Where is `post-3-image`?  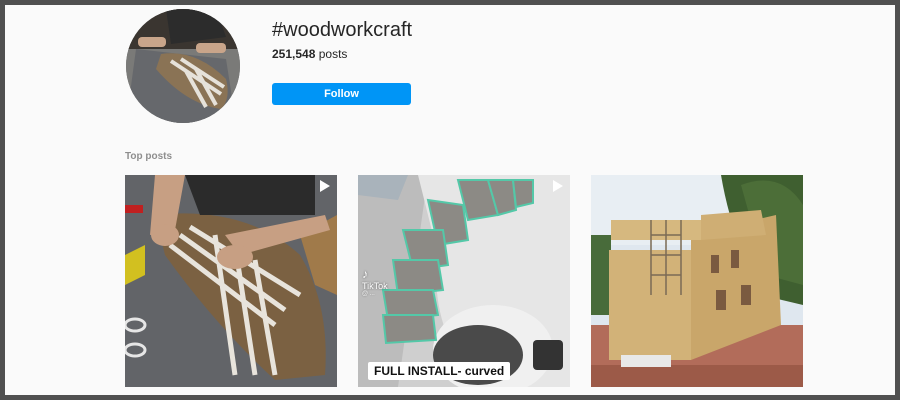
post-3-image is located at coordinates (697, 281).